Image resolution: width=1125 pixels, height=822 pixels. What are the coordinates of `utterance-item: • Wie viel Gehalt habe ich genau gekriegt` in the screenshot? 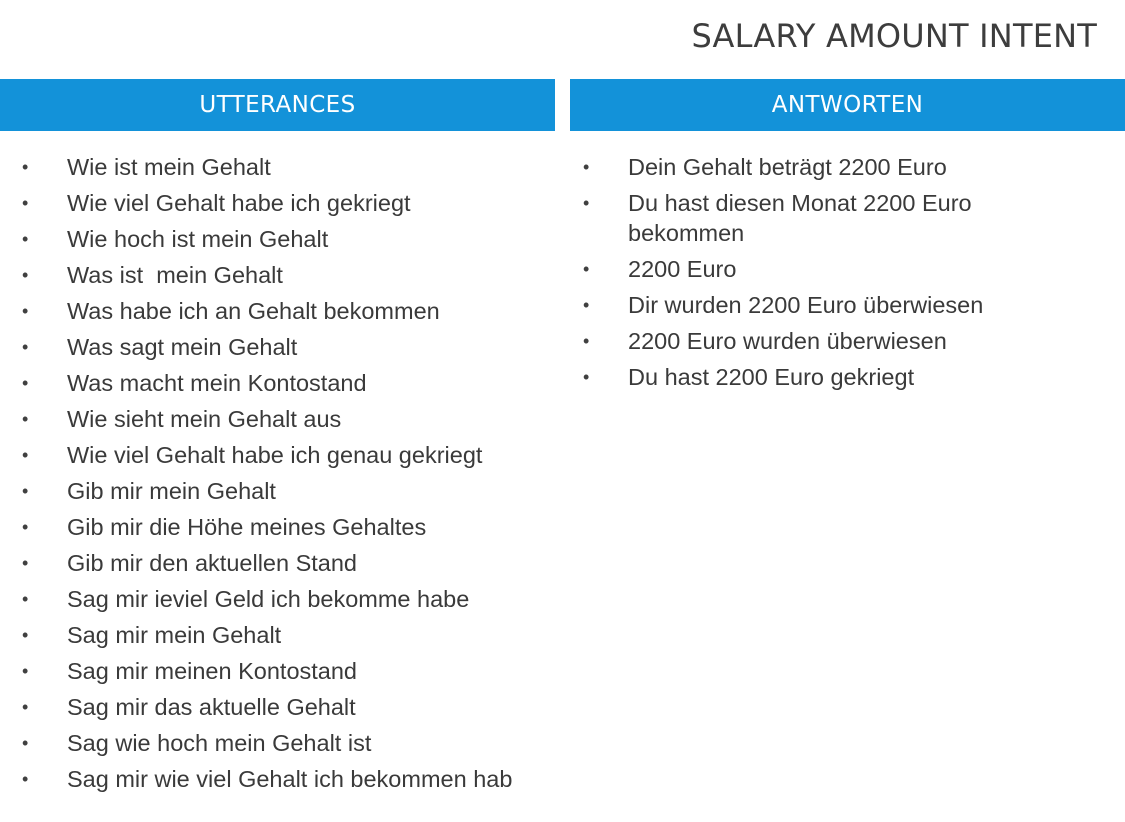 It's located at (287, 455).